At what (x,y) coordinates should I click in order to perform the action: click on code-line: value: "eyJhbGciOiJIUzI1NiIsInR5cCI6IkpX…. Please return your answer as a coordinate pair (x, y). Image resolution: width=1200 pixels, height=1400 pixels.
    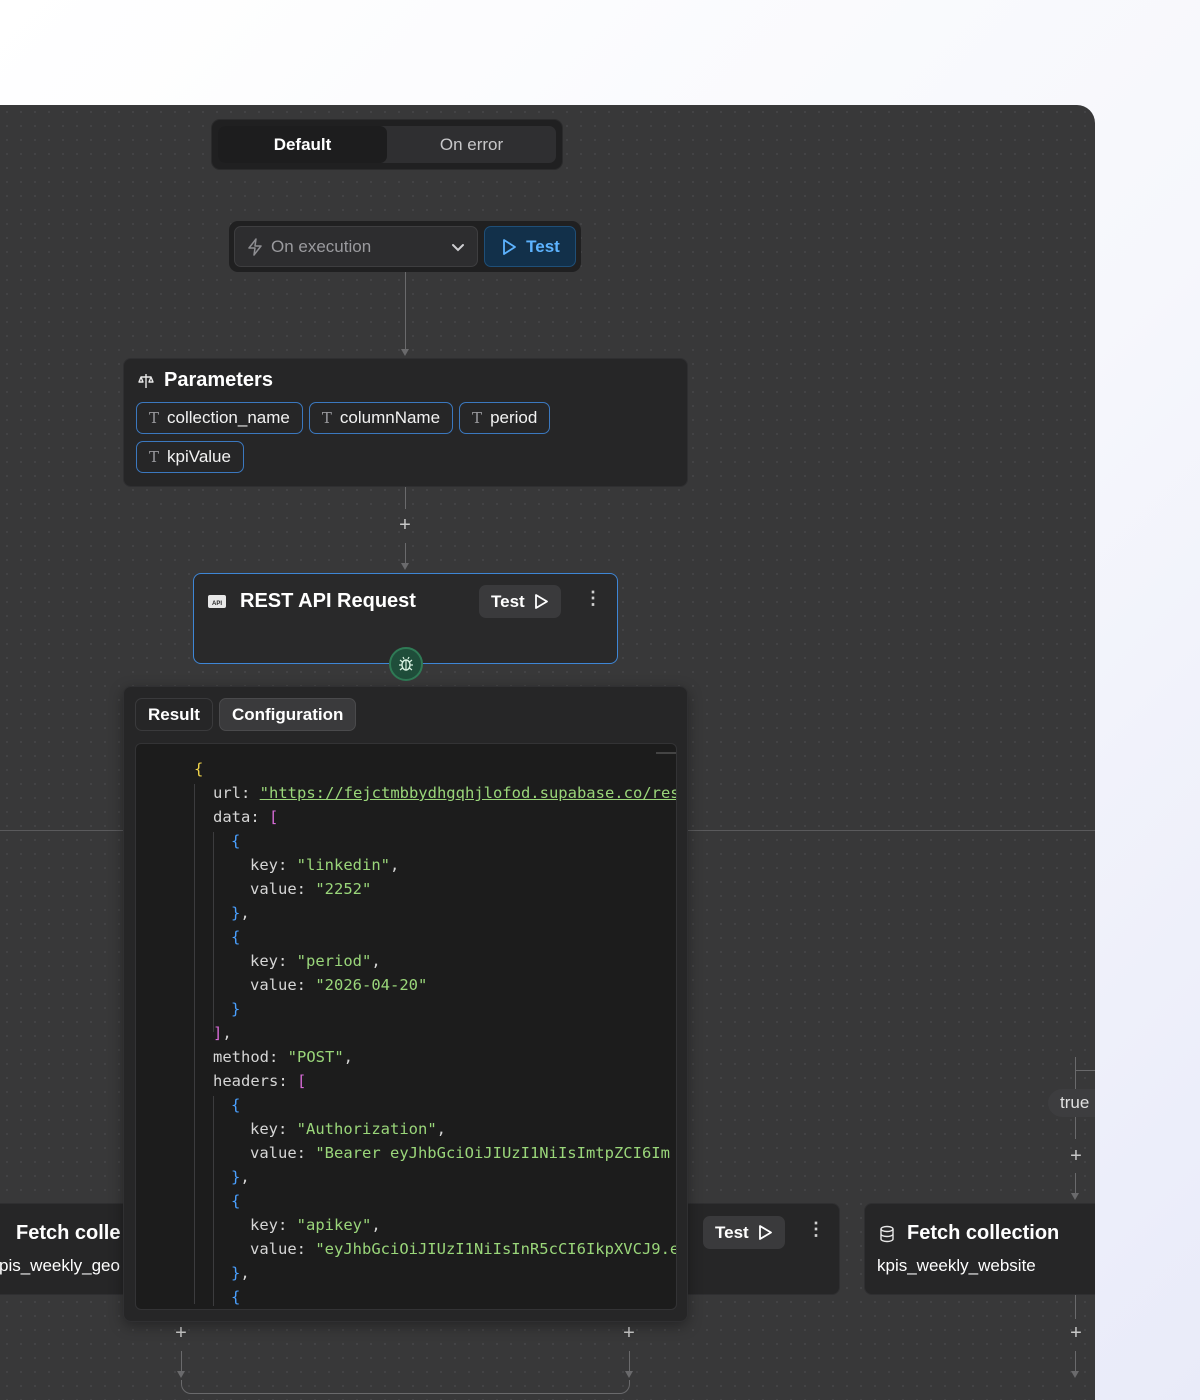
    Looking at the image, I should click on (463, 1249).